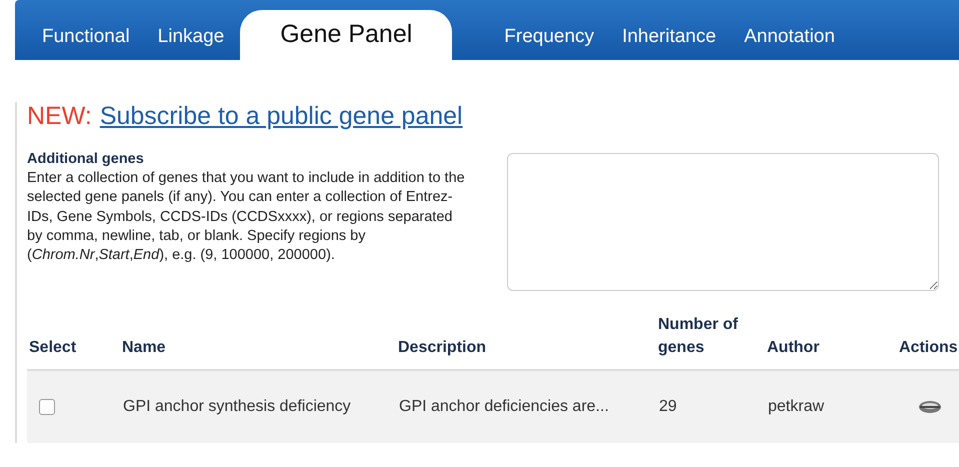 The height and width of the screenshot is (467, 959). I want to click on tab: Inheritance, so click(669, 37).